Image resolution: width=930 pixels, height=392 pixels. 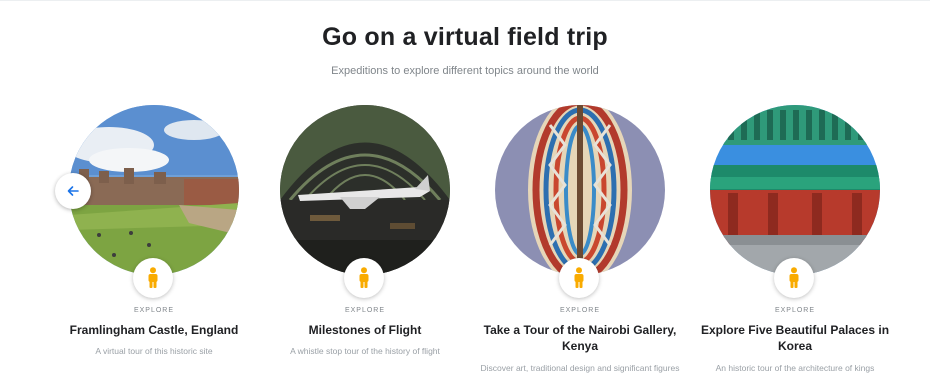 What do you see at coordinates (365, 190) in the screenshot?
I see `card-image-milestones-of-flight` at bounding box center [365, 190].